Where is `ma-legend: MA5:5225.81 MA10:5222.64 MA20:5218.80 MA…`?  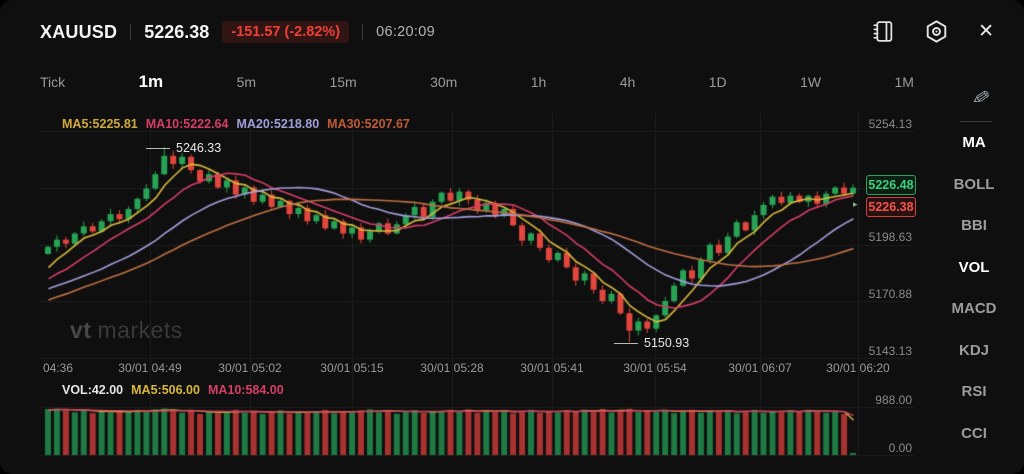
ma-legend: MA5:5225.81 MA10:5222.64 MA20:5218.80 MA… is located at coordinates (236, 124).